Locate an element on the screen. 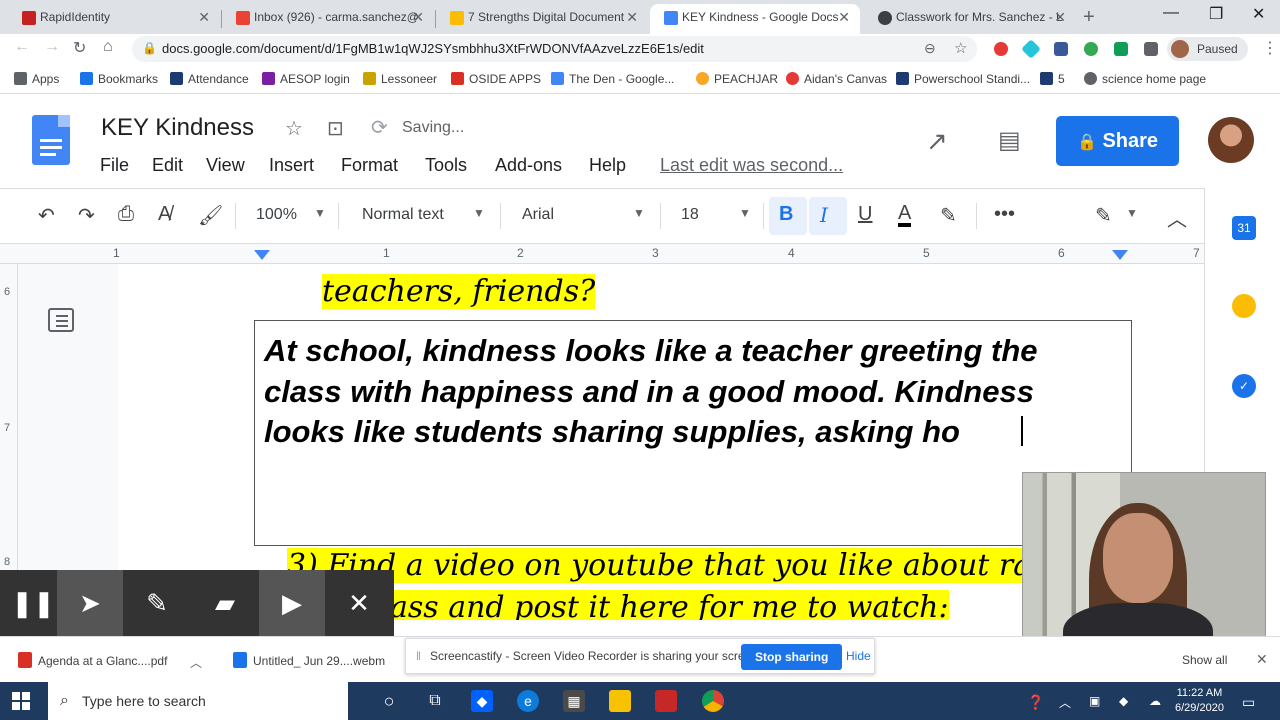 This screenshot has height=720, width=1280. cortana-icon: ○ is located at coordinates (389, 701).